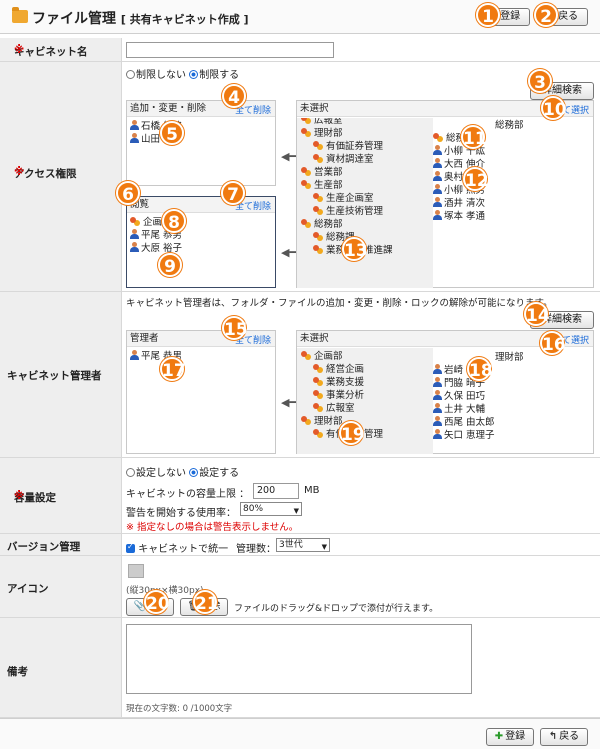 The height and width of the screenshot is (749, 600). Describe the element at coordinates (365, 401) in the screenshot. I see `manager-group-tree: 企画部 経営企画 業務支援 事業分析 広報室 理財部 有価証券管理` at that location.